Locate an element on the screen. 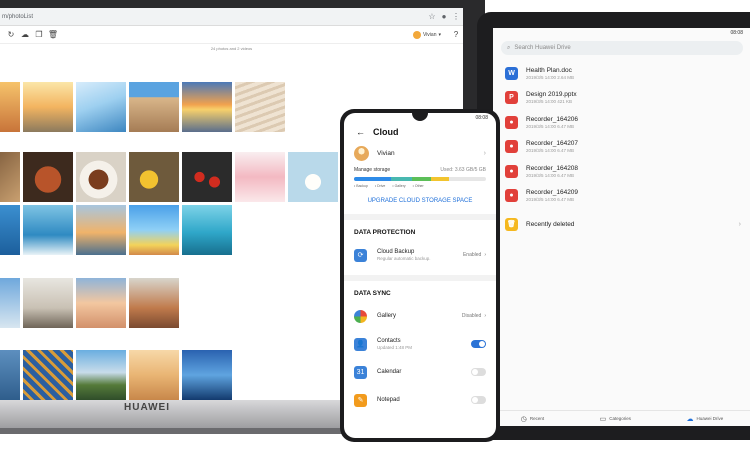  storage-legend-item: Backup is located at coordinates (361, 186).